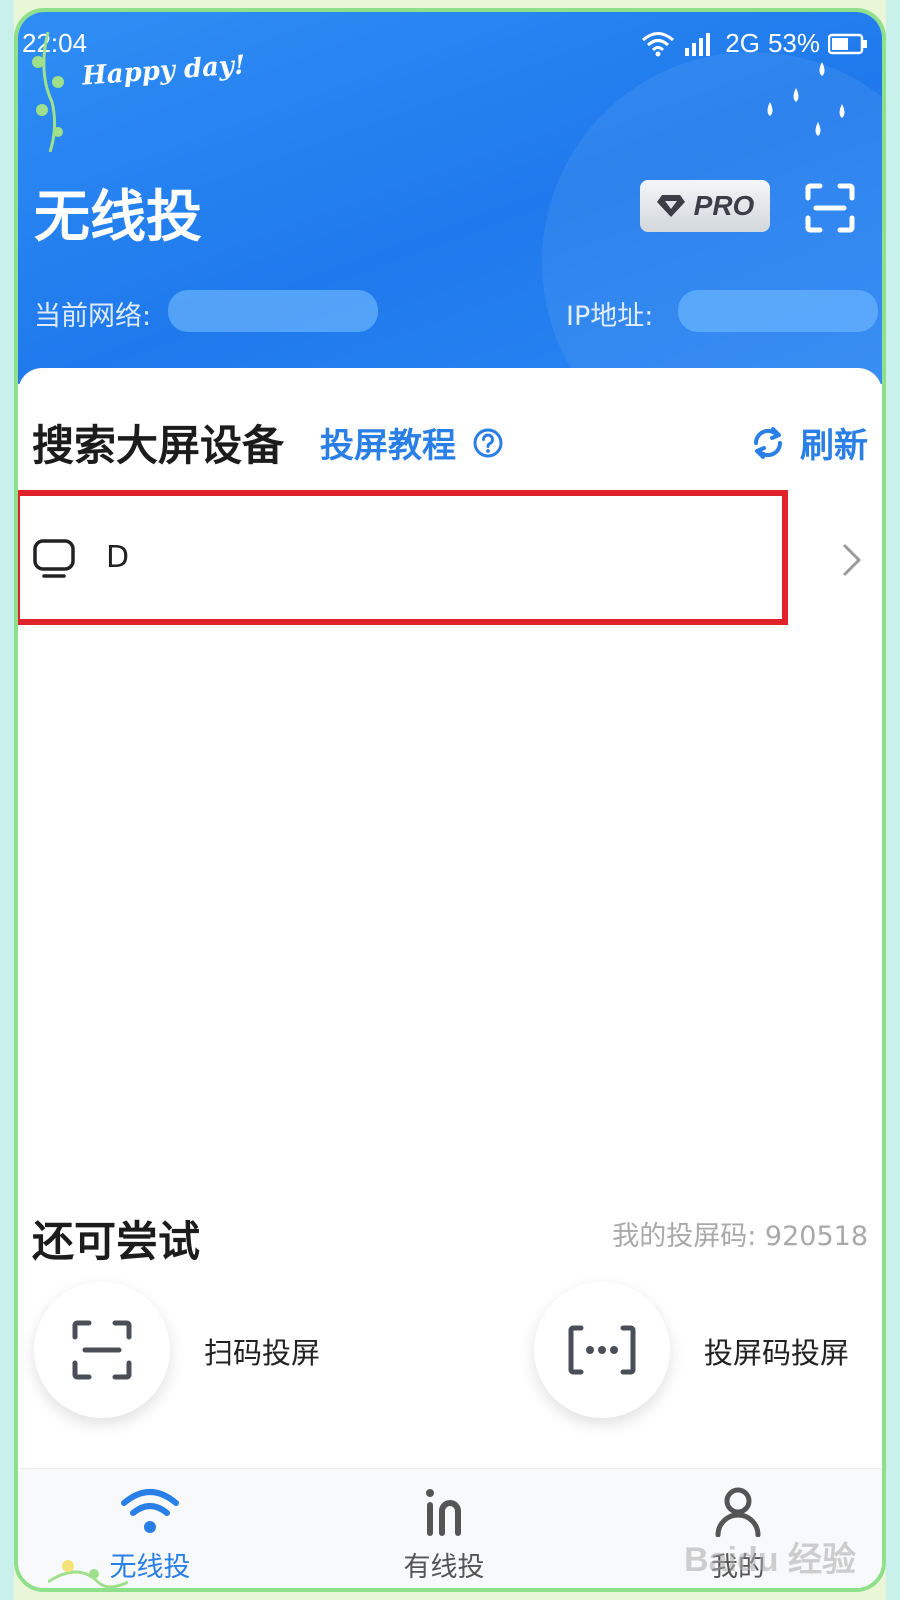 Image resolution: width=900 pixels, height=1600 pixels. I want to click on code-cast-label: 投屏码投屏, so click(776, 1351).